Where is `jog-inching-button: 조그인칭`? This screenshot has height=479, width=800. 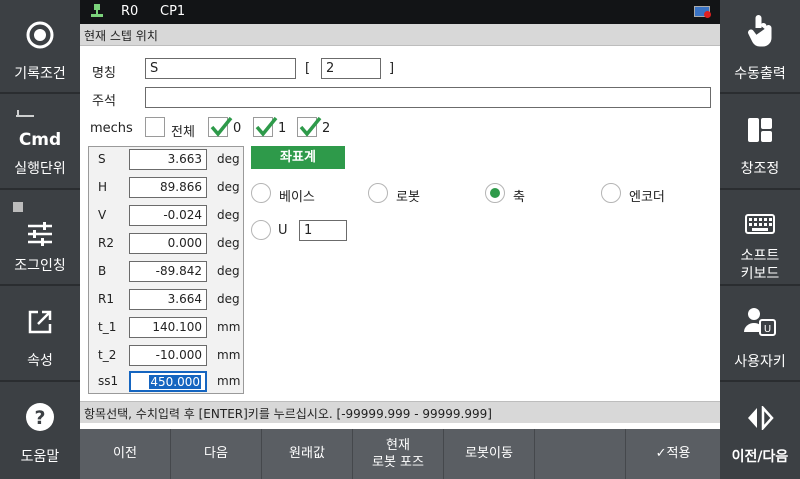
jog-inching-button: 조그인칭 is located at coordinates (40, 239).